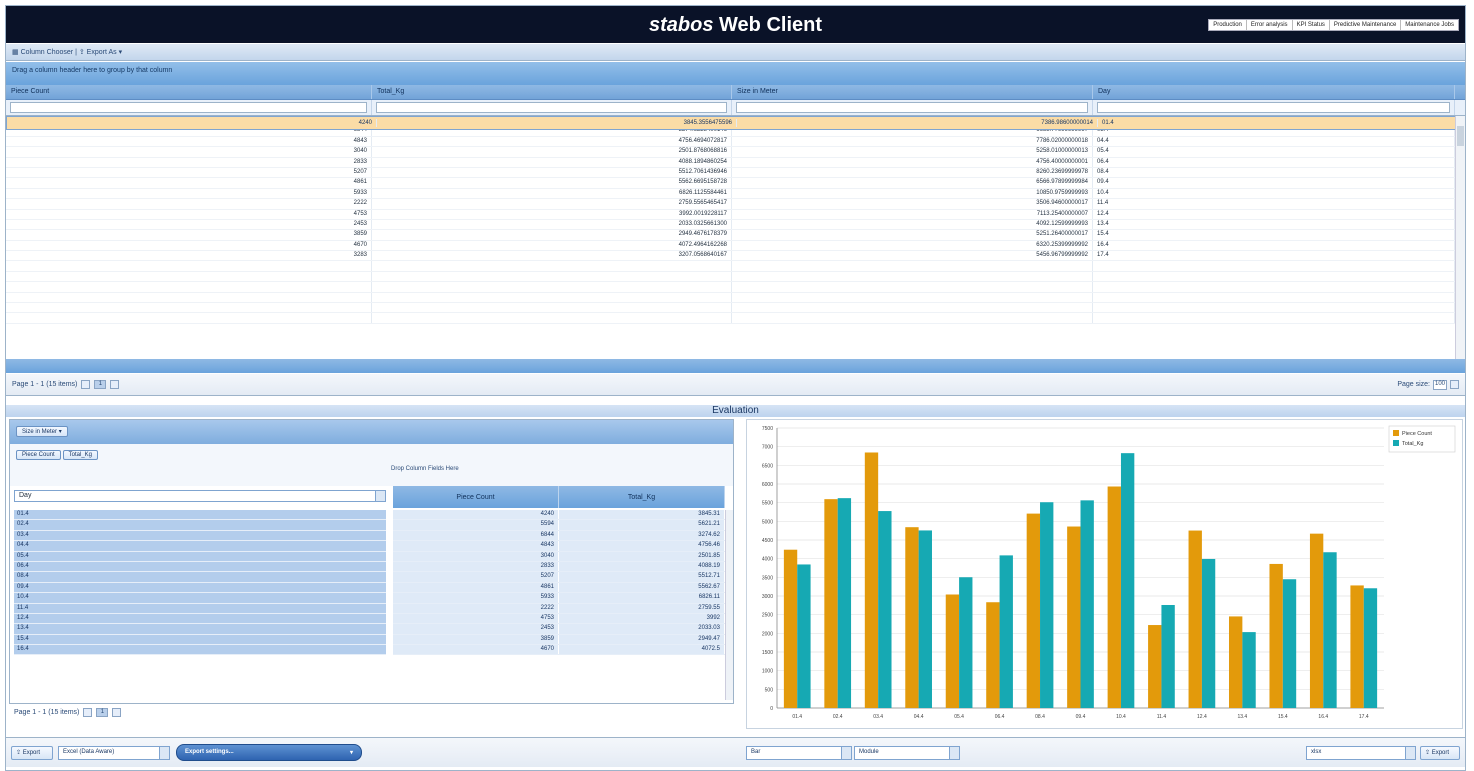  Describe the element at coordinates (200, 619) in the screenshot. I see `pivot-row-header: 12.4` at that location.